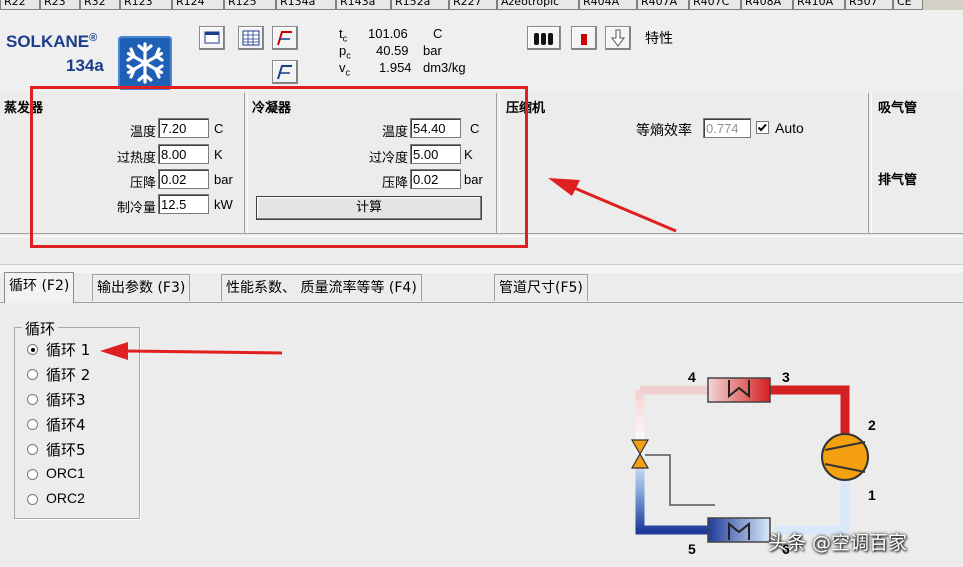 The image size is (963, 567). I want to click on point-label-3: 3, so click(786, 377).